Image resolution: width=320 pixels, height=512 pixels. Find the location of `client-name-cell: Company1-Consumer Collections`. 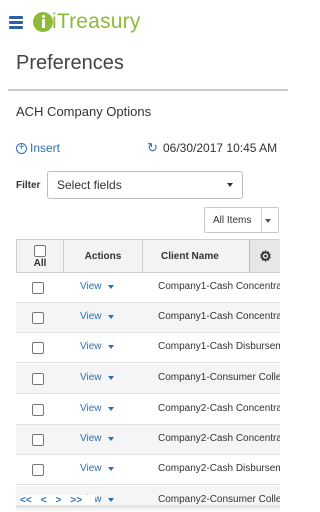

client-name-cell: Company1-Consumer Collections is located at coordinates (219, 377).